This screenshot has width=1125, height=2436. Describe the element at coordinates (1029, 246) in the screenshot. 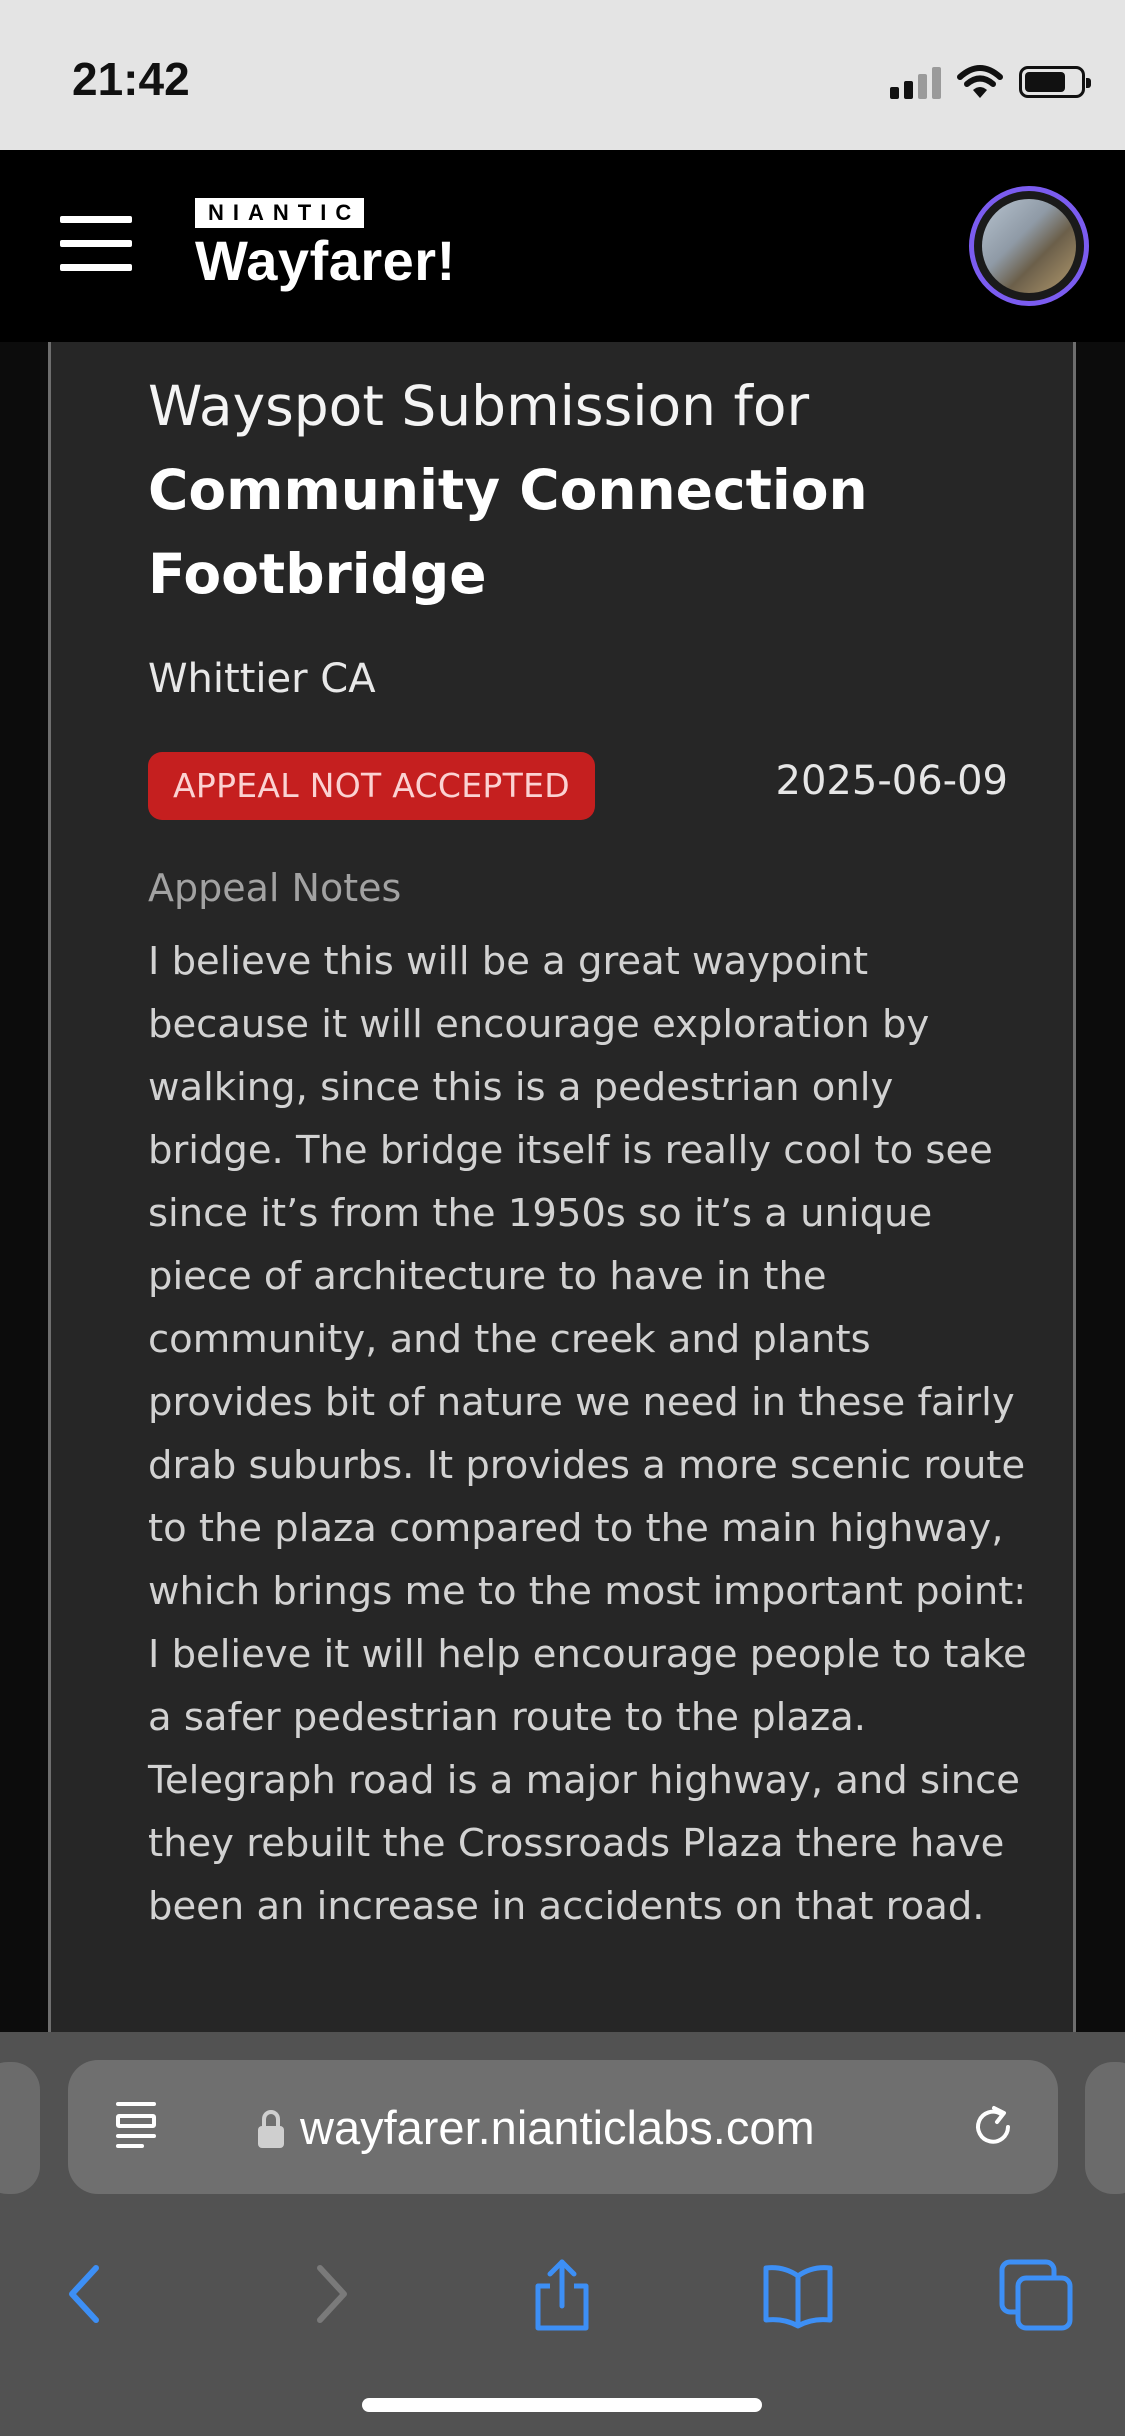

I see `user-avatar` at that location.